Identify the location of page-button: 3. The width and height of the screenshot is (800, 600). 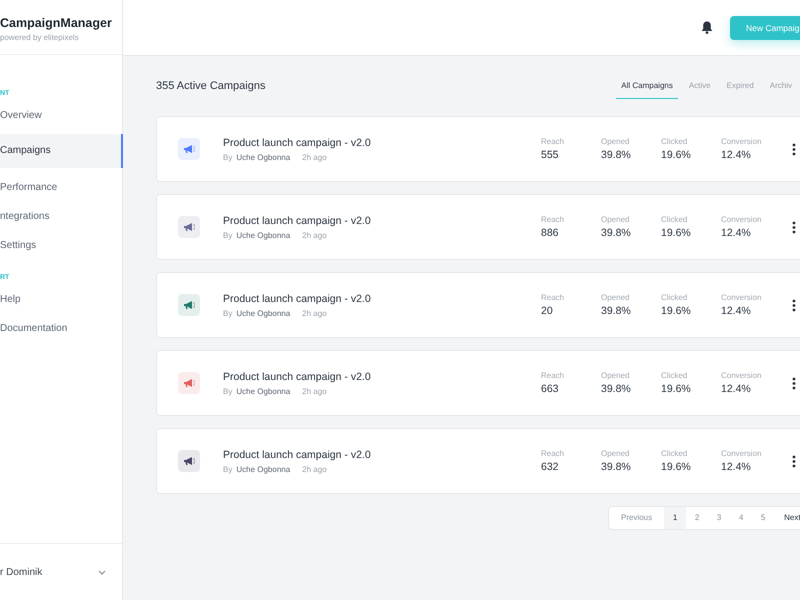
(719, 518).